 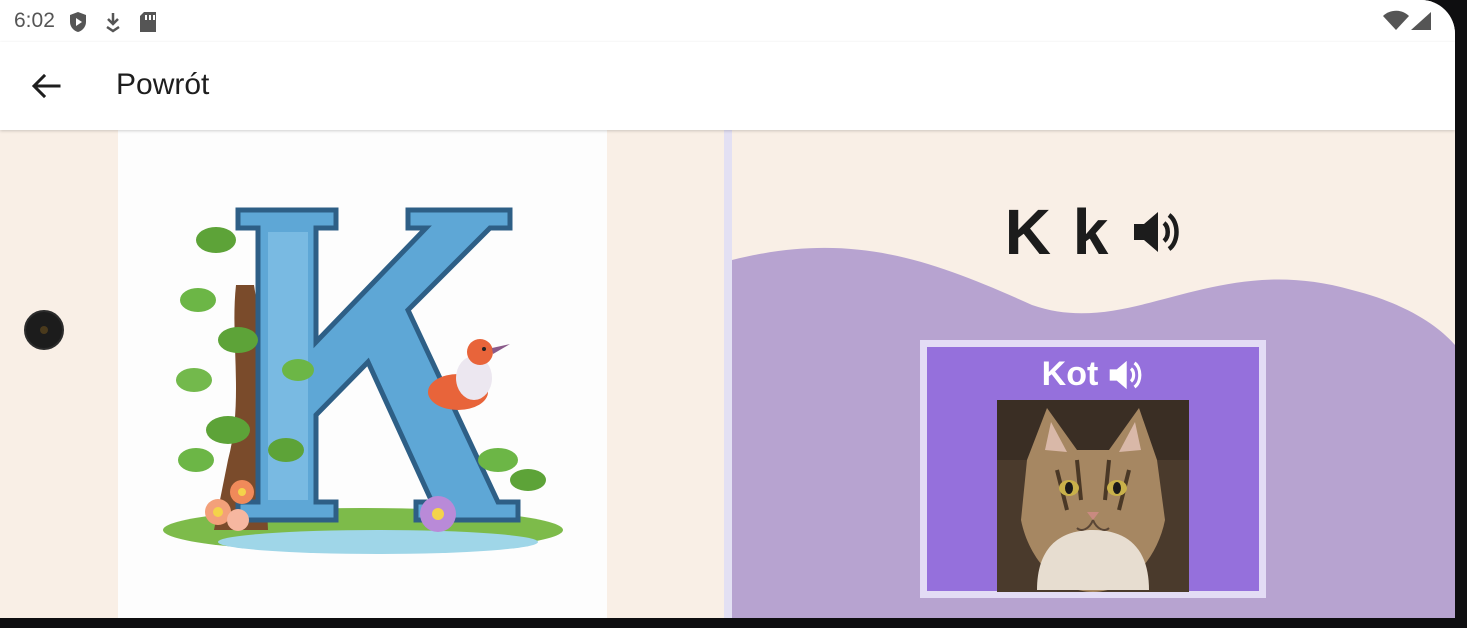 What do you see at coordinates (727, 21) in the screenshot?
I see `status-bar: 6:02` at bounding box center [727, 21].